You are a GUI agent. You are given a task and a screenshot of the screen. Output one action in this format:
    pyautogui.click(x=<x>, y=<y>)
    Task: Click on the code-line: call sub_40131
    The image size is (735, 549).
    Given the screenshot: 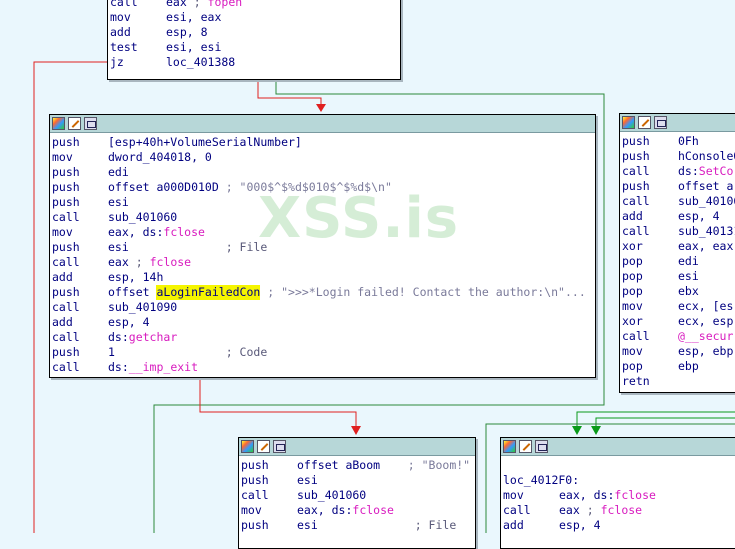 What is the action you would take?
    pyautogui.click(x=678, y=231)
    